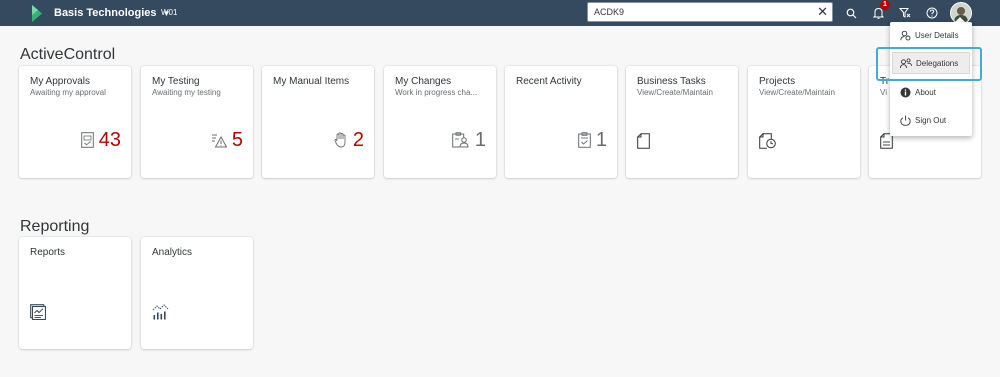 This screenshot has height=377, width=1000. I want to click on menu-item-about: About, so click(931, 92).